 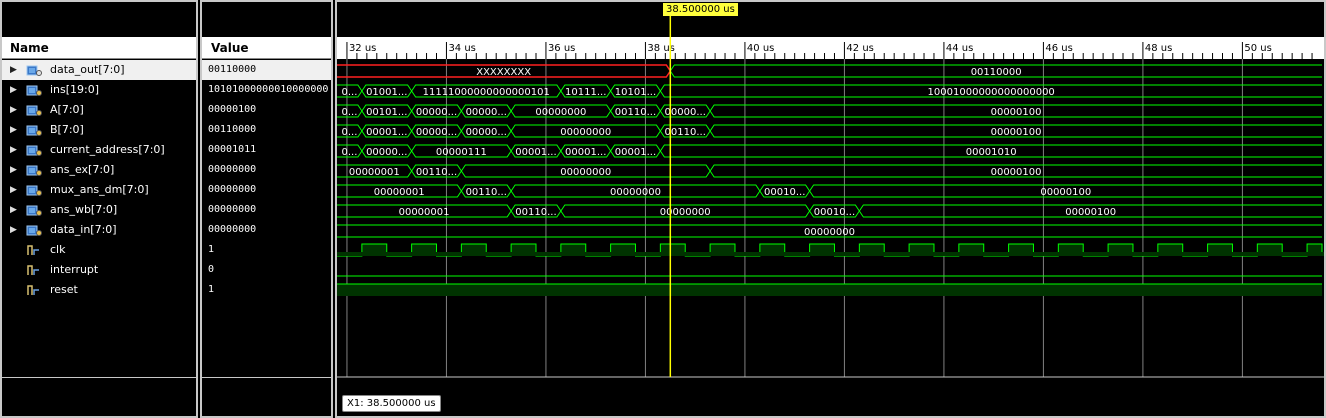 What do you see at coordinates (99, 110) in the screenshot?
I see `signal-row: ▶ A[7:0]` at bounding box center [99, 110].